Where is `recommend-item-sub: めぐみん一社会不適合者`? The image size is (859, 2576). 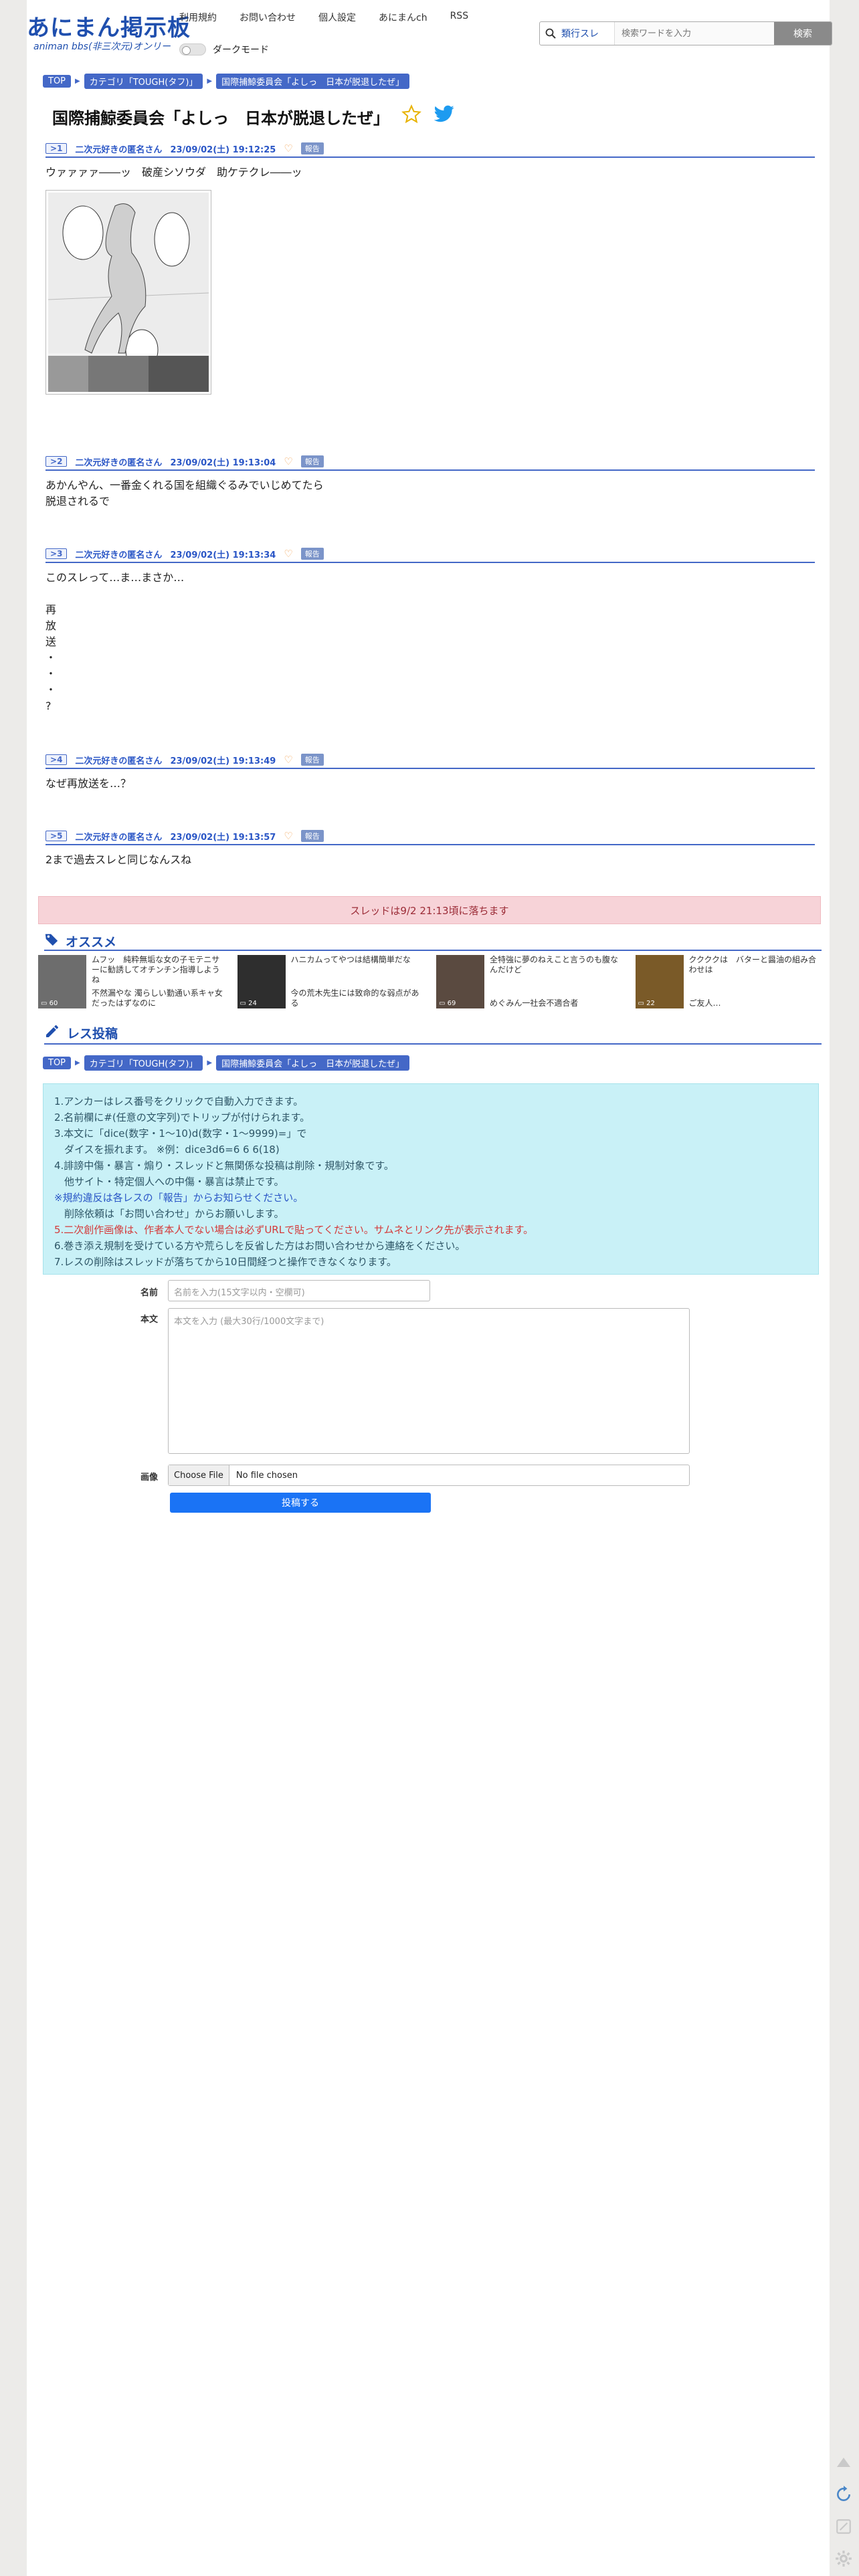
recommend-item-sub: めぐみん一社会不適合者 is located at coordinates (556, 1003).